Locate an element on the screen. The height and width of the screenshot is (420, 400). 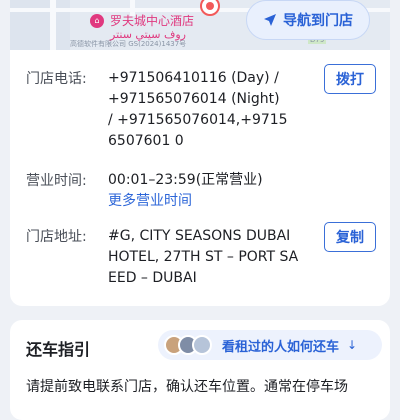
see-how-others-returned-button: 看租过的人如何还车 ↓ is located at coordinates (270, 345).